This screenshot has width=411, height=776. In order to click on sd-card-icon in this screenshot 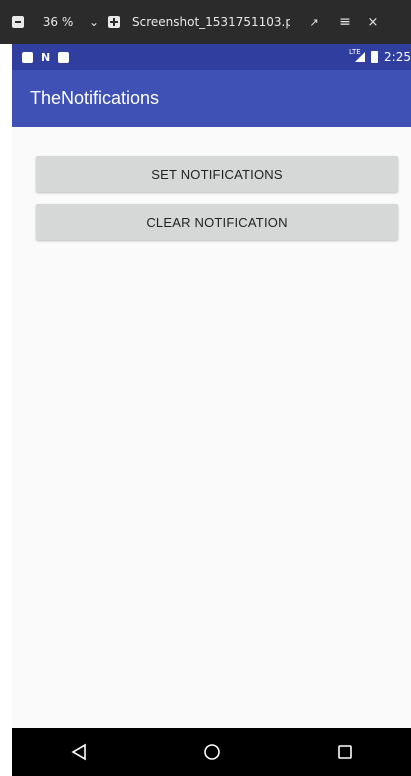, I will do `click(27, 57)`.